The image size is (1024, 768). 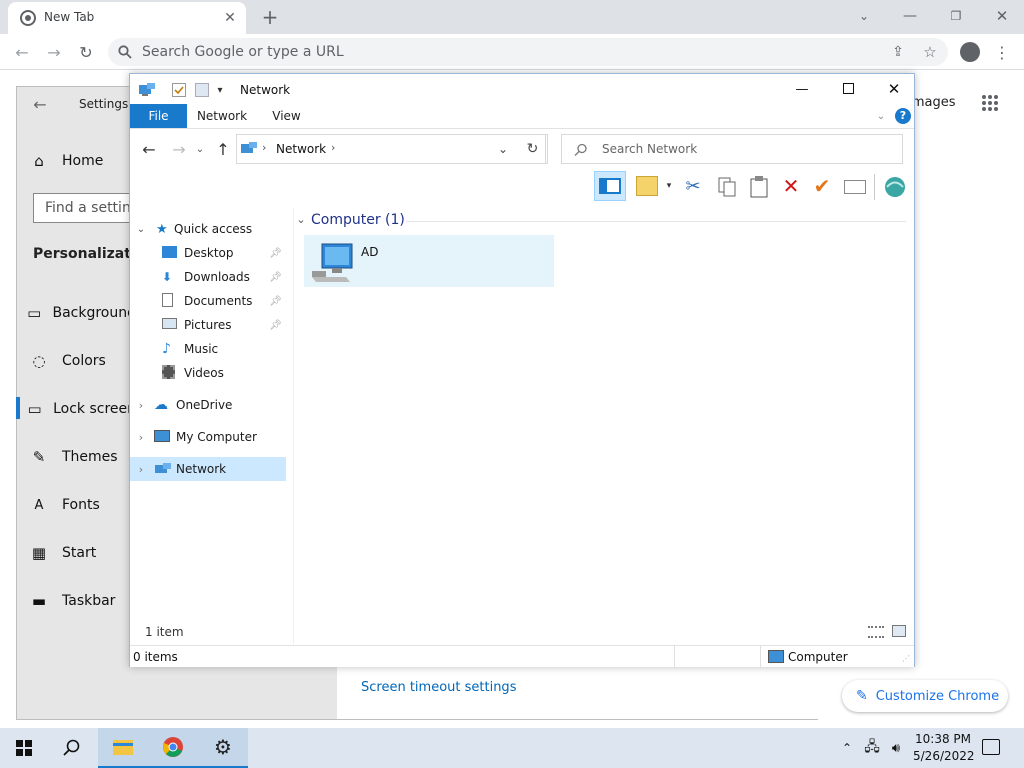 I want to click on settings-nav-colors: ◌ Colors, so click(x=76, y=361).